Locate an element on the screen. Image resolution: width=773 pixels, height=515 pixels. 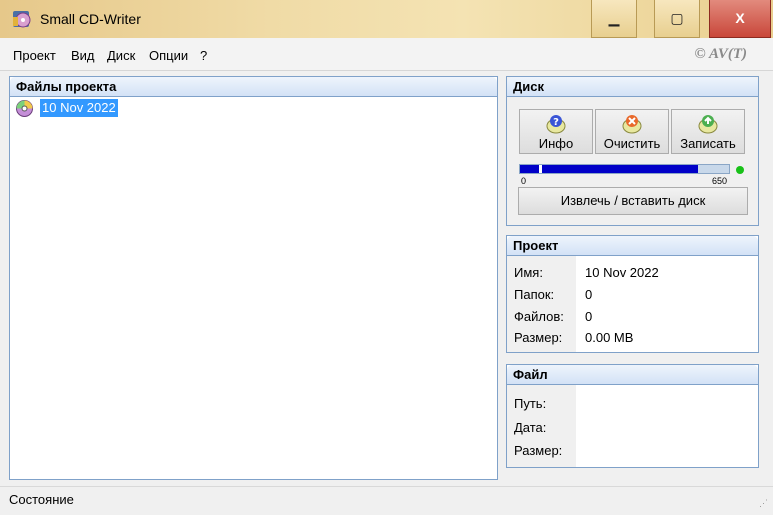
minimize-button: ▁ is located at coordinates (614, 19).